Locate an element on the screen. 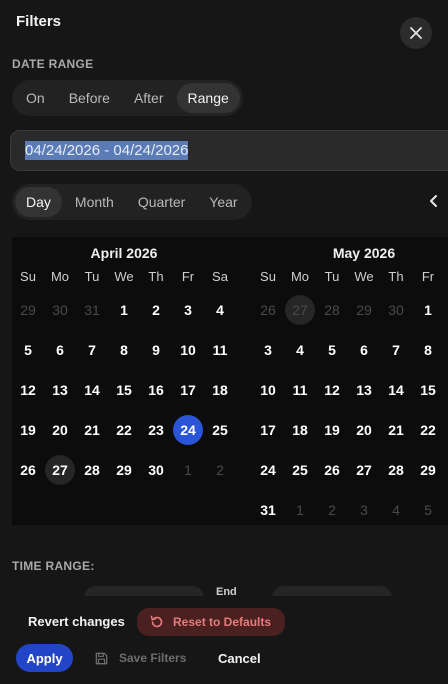 This screenshot has height=684, width=448. weekday-label: Th is located at coordinates (156, 276).